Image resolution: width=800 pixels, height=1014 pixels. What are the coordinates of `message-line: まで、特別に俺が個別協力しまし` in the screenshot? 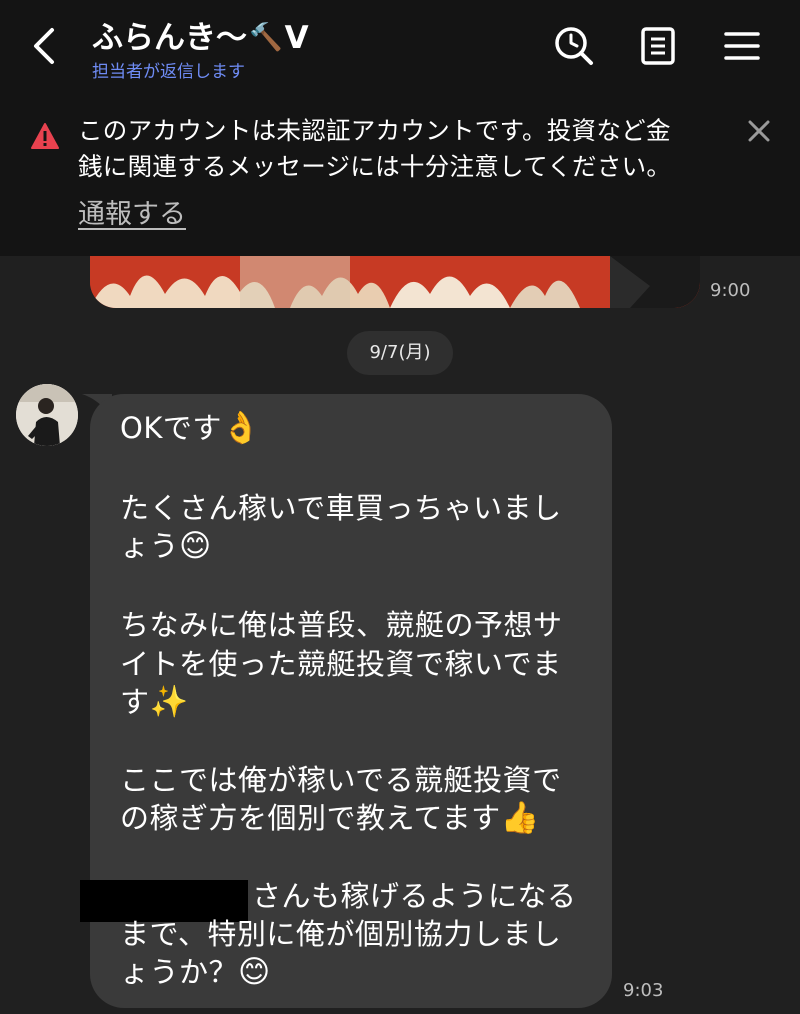 It's located at (340, 934).